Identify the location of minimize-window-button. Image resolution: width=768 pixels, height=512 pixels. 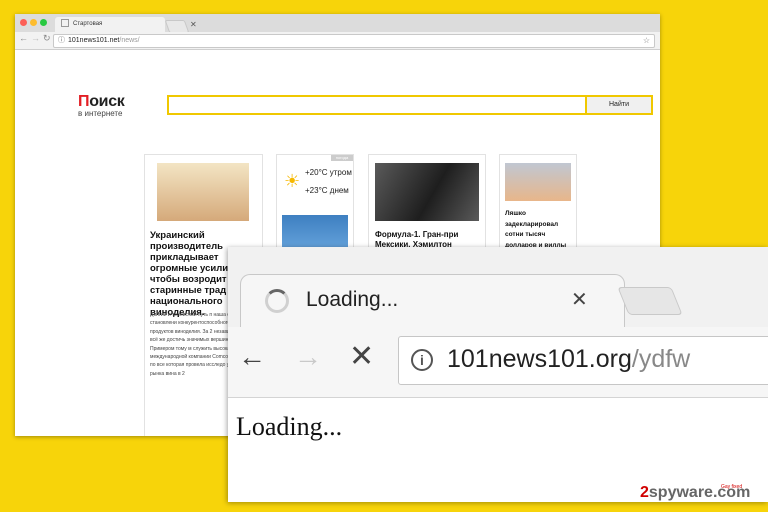
(33, 22).